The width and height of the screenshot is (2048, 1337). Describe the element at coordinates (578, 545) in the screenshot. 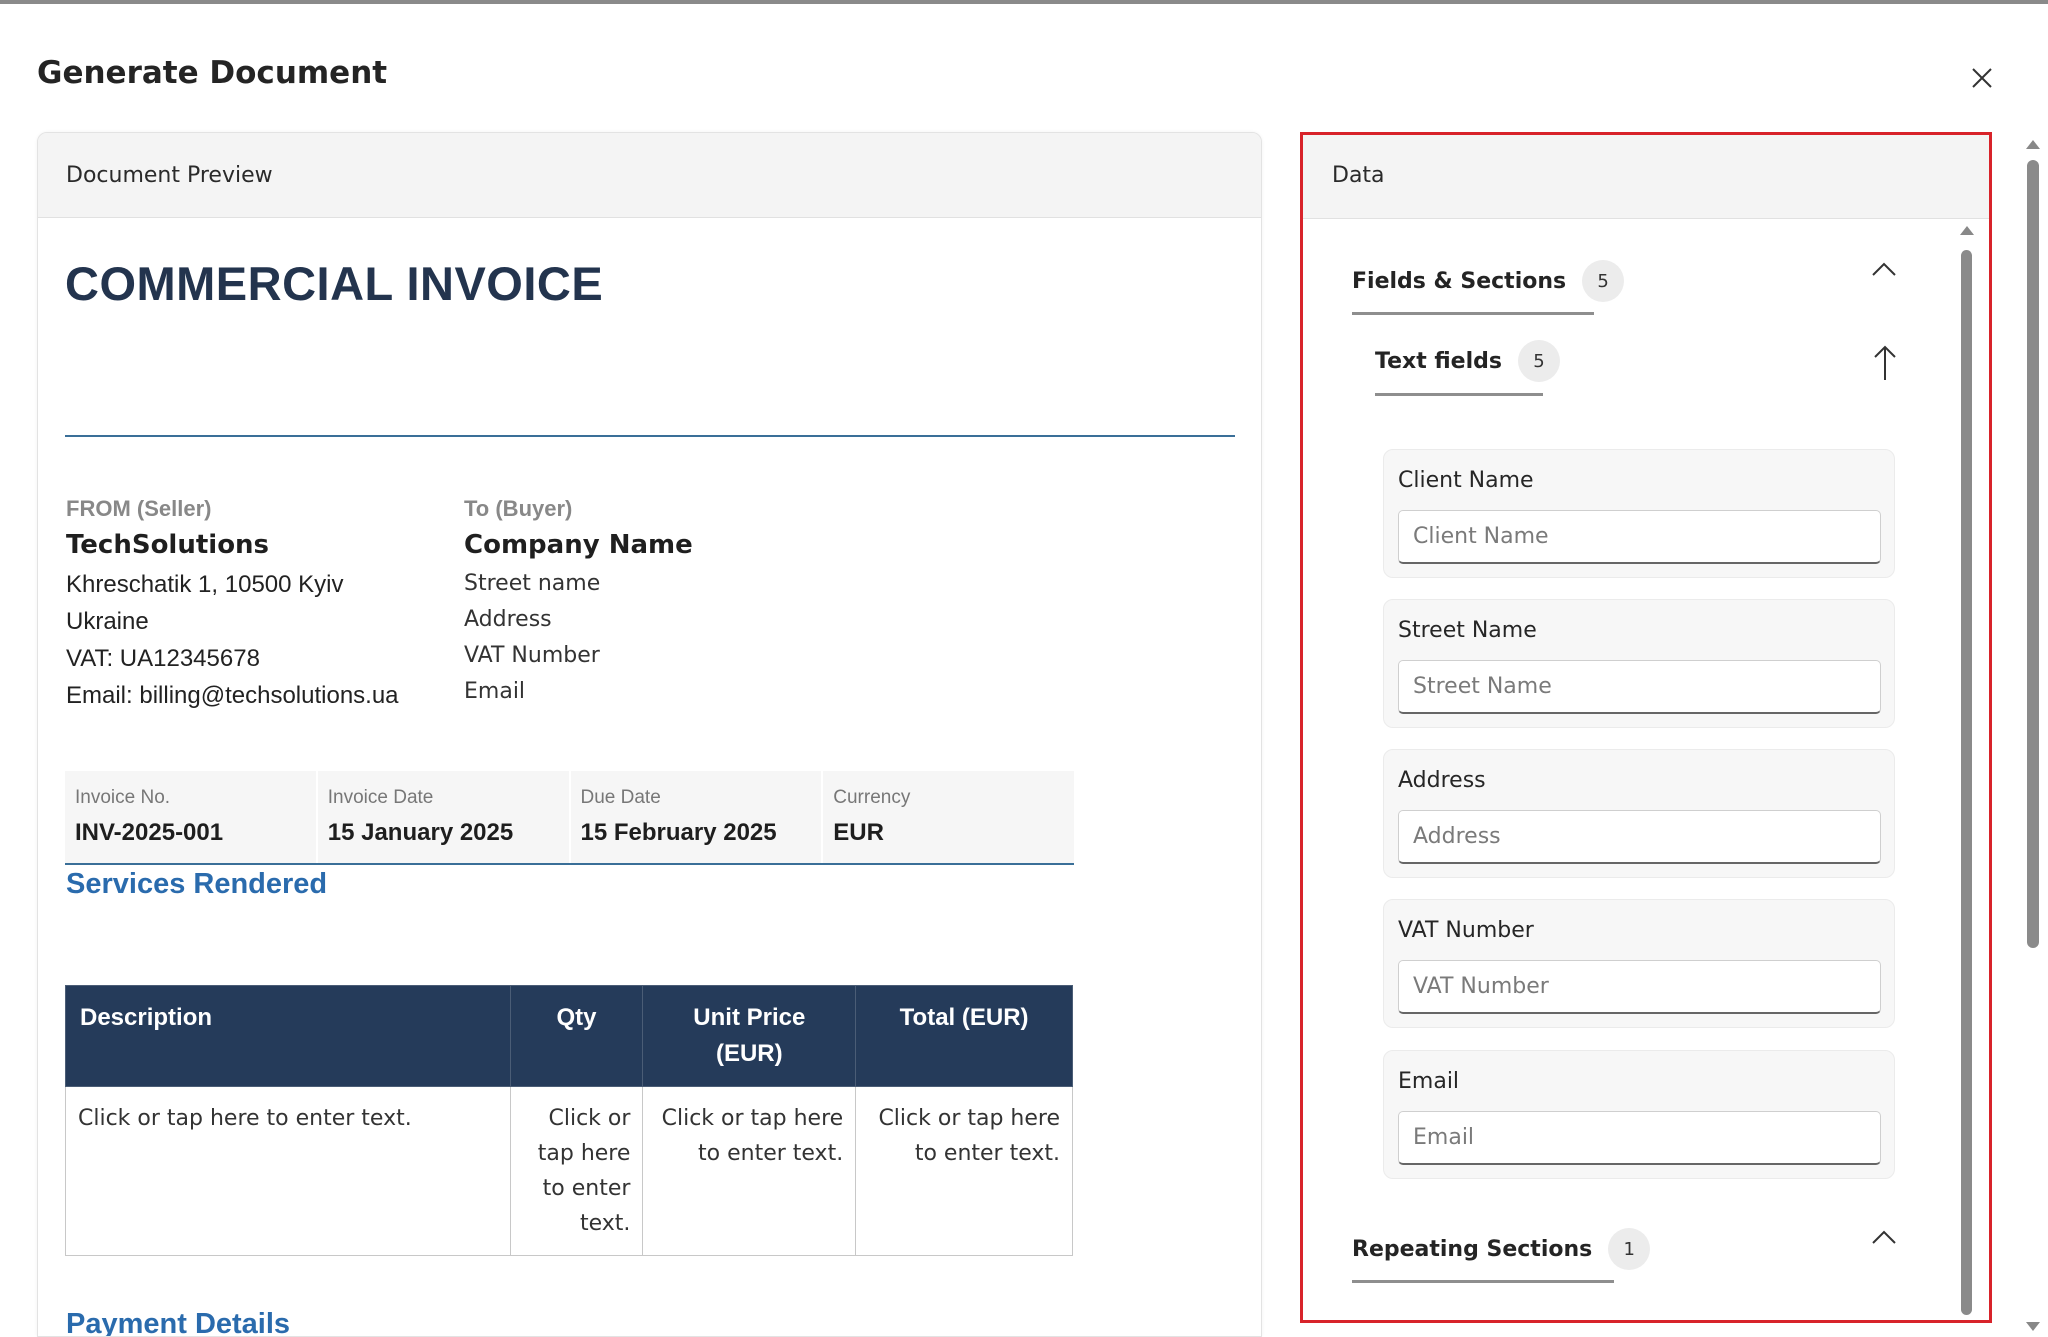

I see `buyer-name: Company Name` at that location.